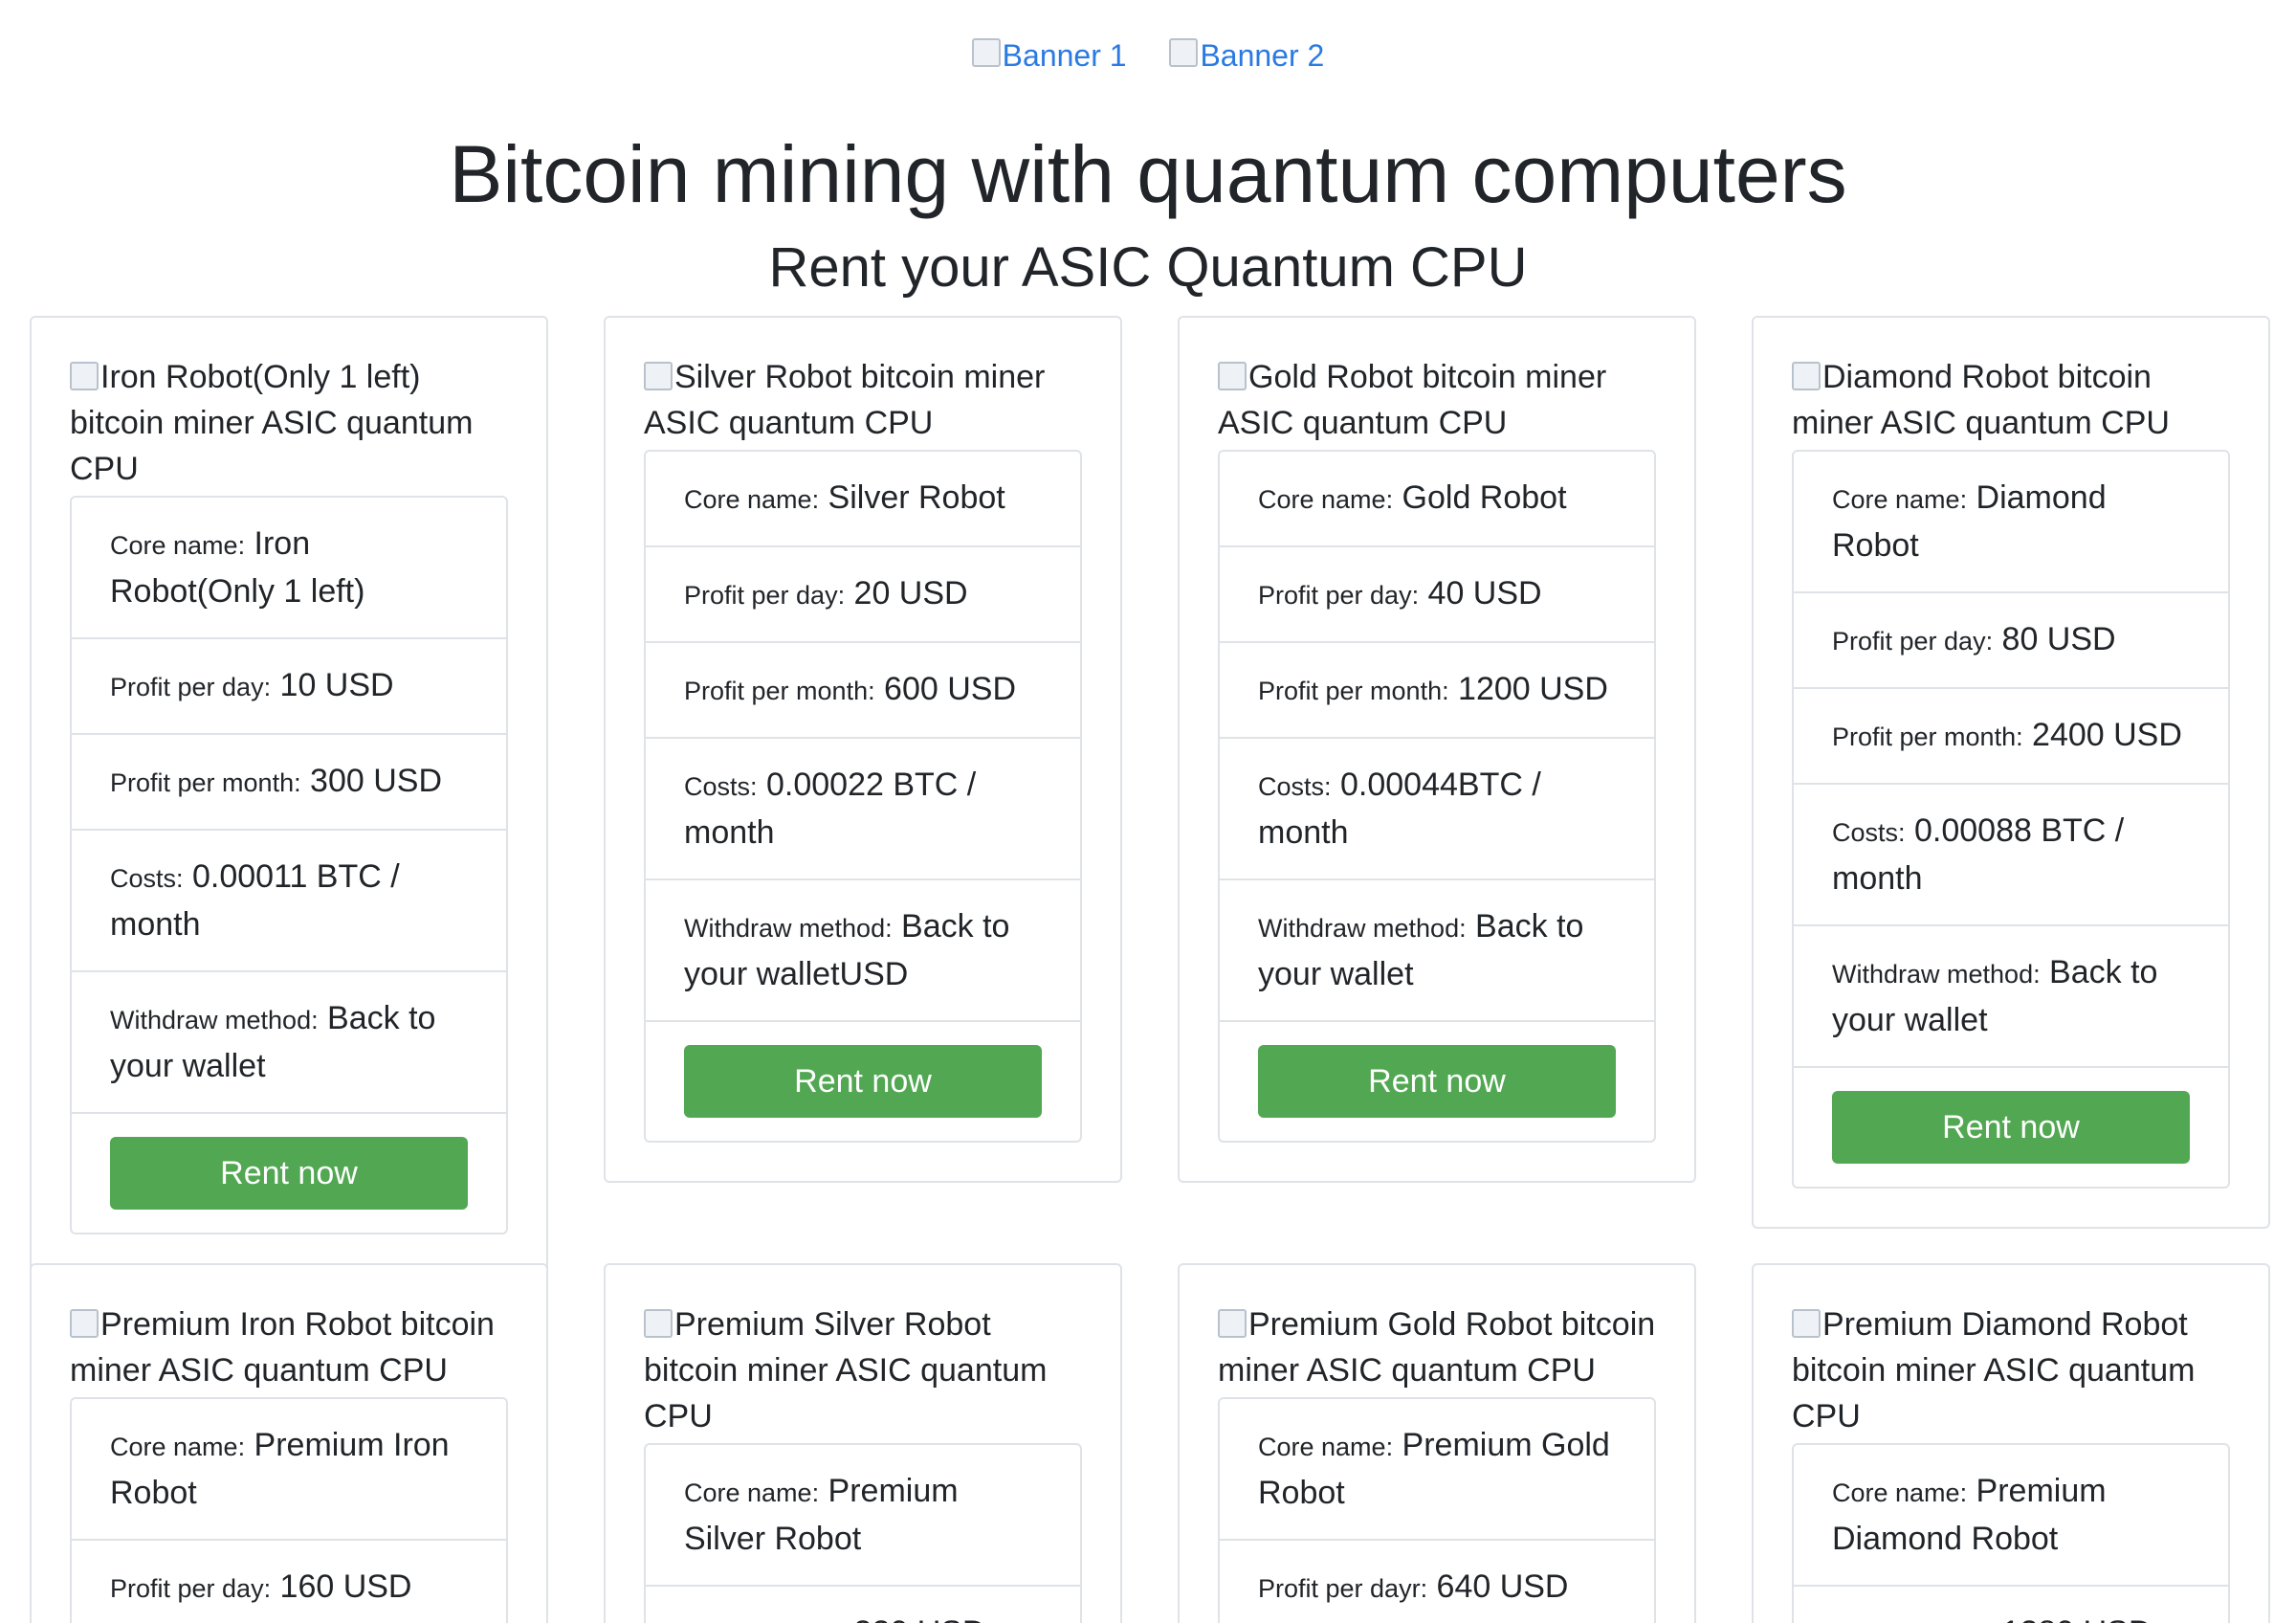 The height and width of the screenshot is (1623, 2296). I want to click on spec-profit-day: Profit per day: 320 USD, so click(863, 1605).